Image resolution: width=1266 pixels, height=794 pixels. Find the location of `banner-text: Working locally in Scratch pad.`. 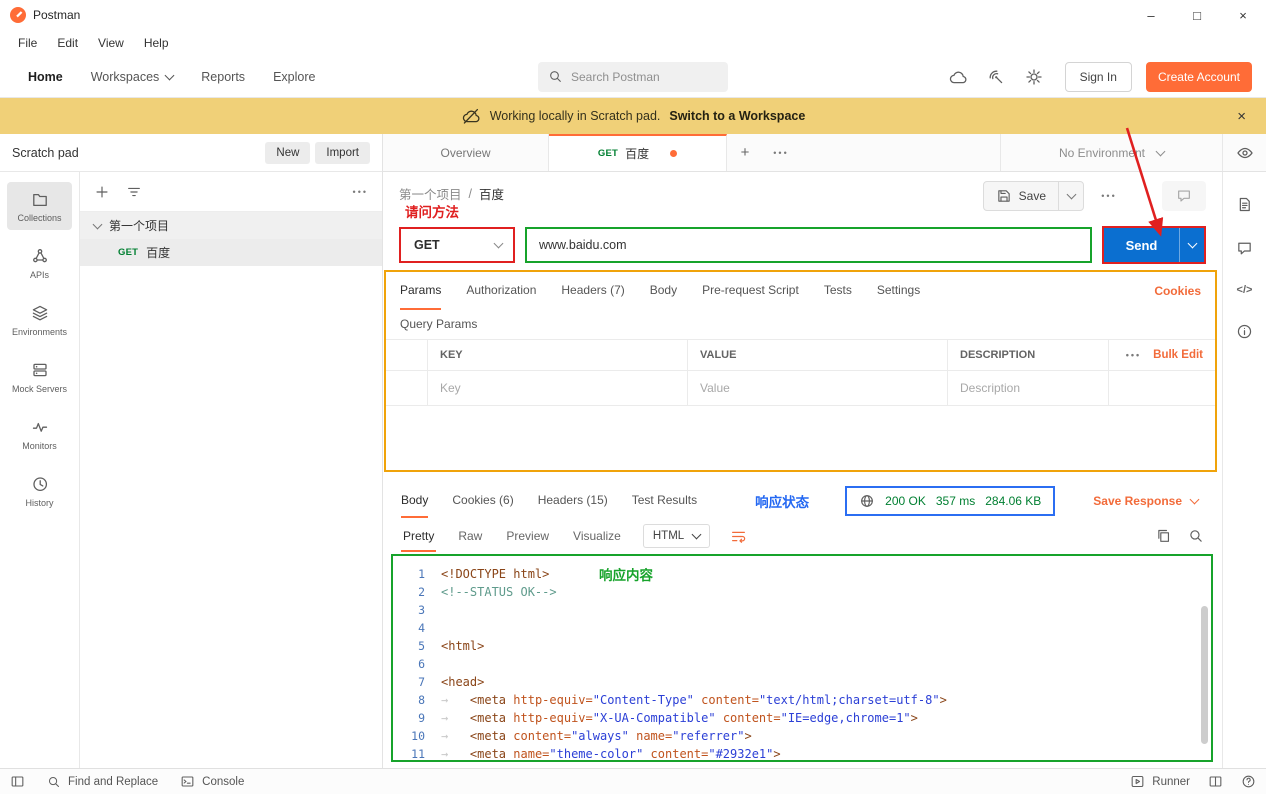

banner-text: Working locally in Scratch pad. is located at coordinates (575, 116).